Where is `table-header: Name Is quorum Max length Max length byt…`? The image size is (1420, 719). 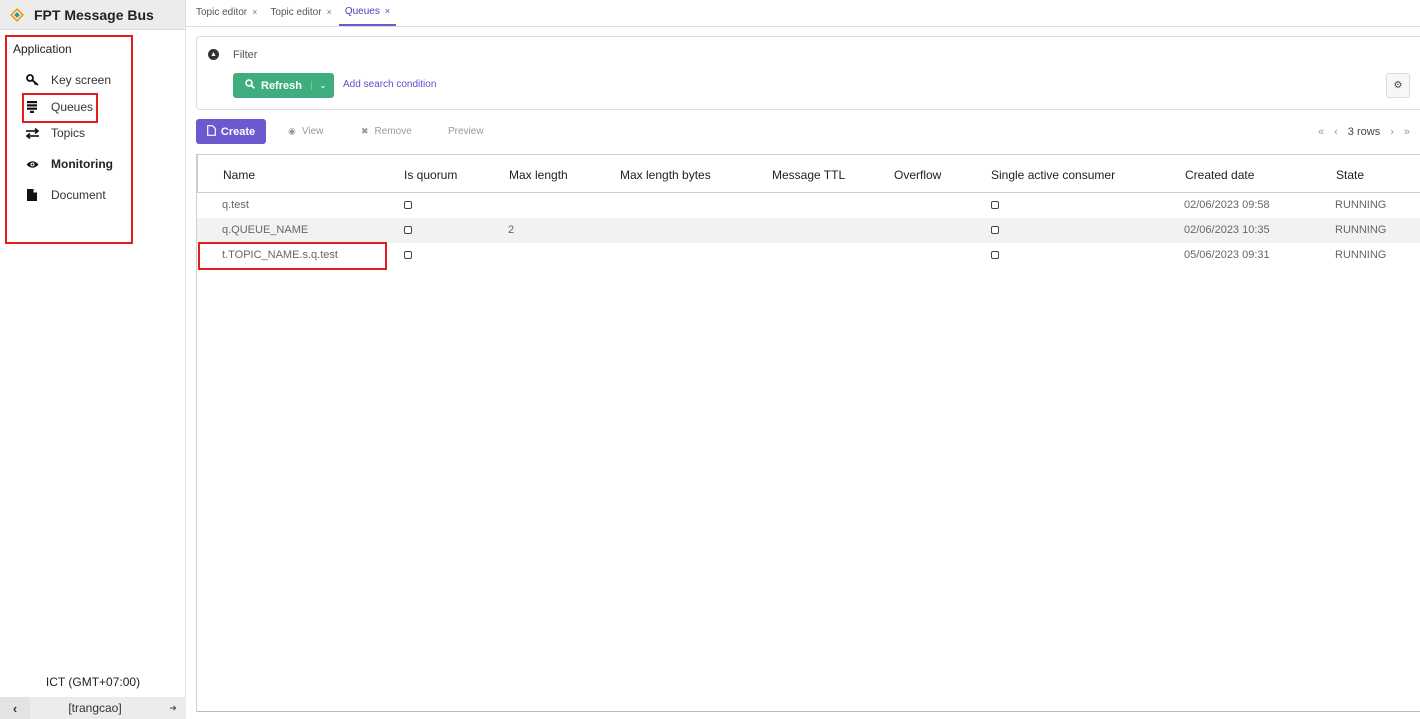
table-header: Name Is quorum Max length Max length byt… is located at coordinates (808, 174).